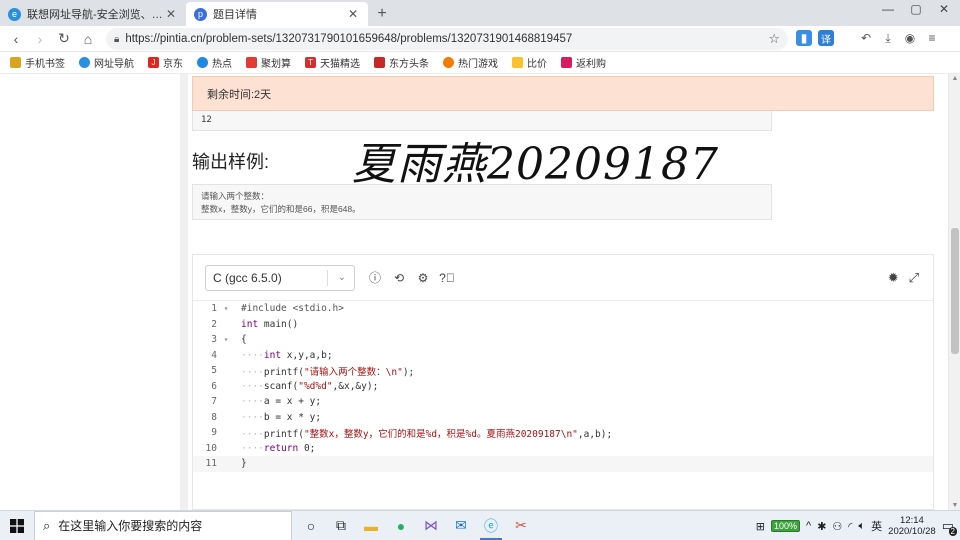 This screenshot has width=960, height=540. Describe the element at coordinates (401, 62) in the screenshot. I see `bookmark-item: 东方头条` at that location.